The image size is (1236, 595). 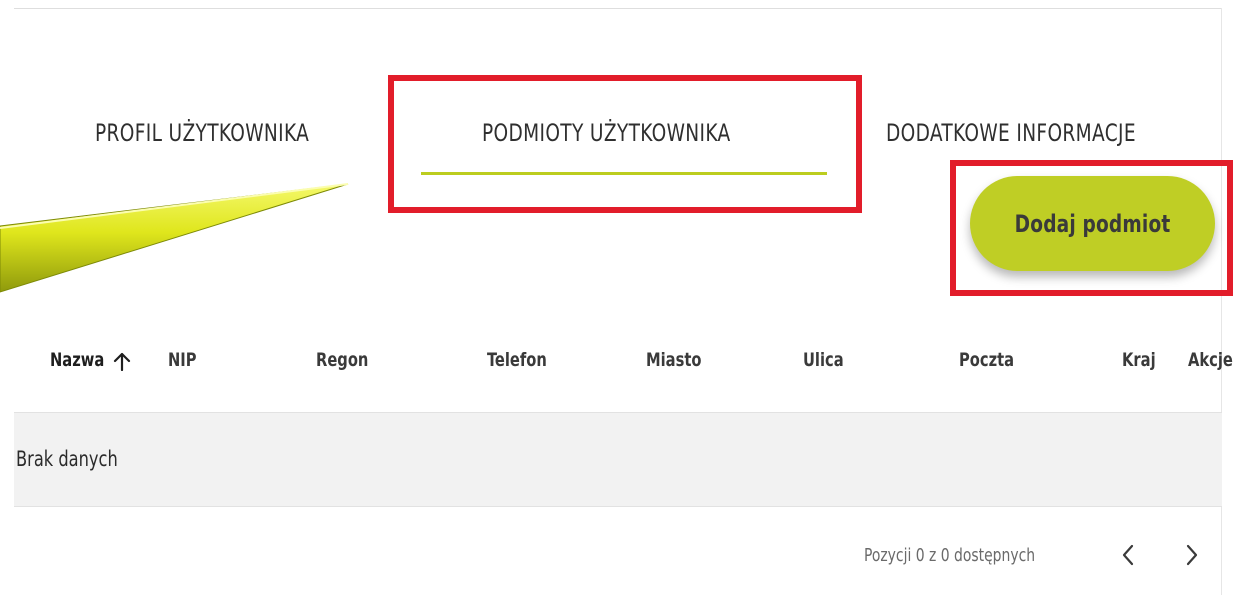 What do you see at coordinates (67, 459) in the screenshot?
I see `empty-message: Brak danych` at bounding box center [67, 459].